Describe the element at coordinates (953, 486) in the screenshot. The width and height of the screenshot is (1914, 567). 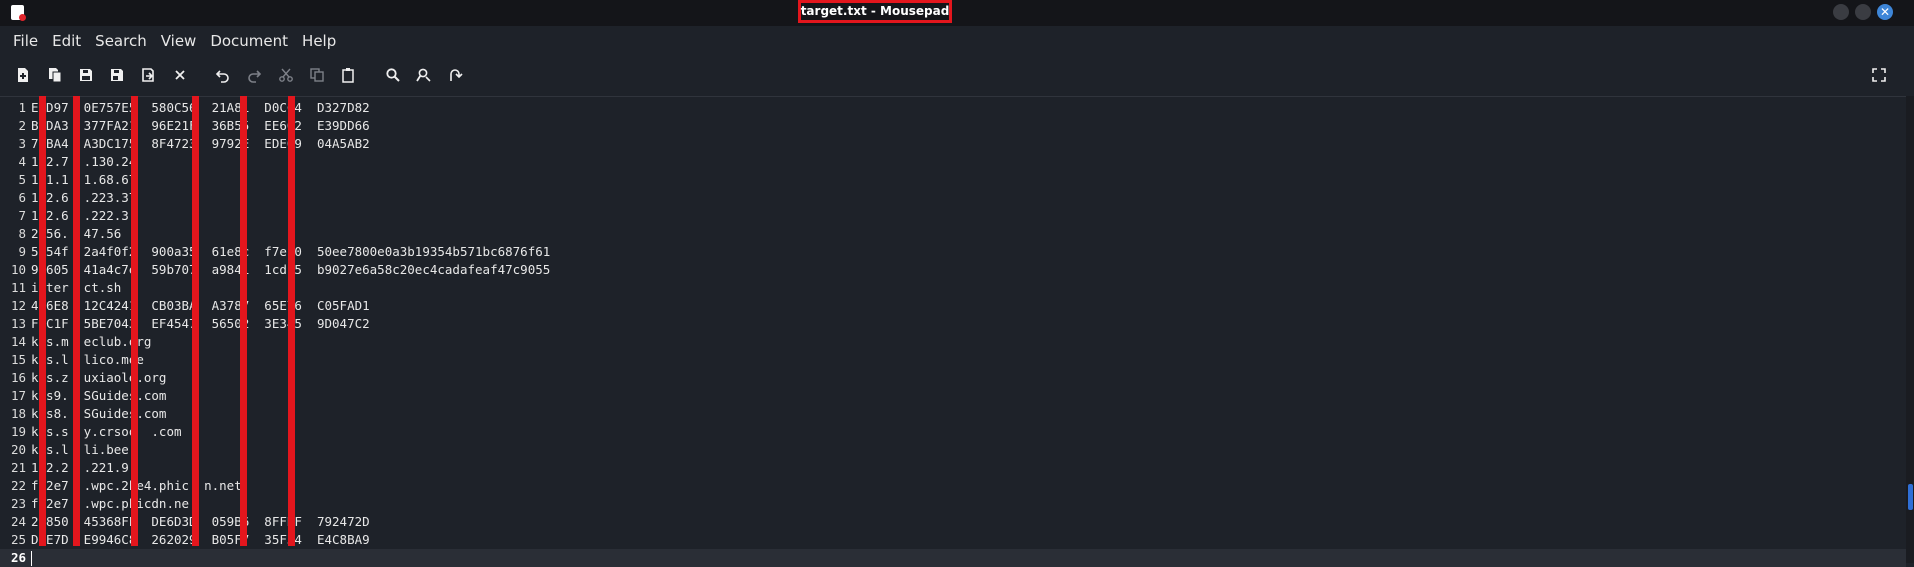
I see `text-line: 22f 2e7 .wpc.2be4.phic n.net` at that location.